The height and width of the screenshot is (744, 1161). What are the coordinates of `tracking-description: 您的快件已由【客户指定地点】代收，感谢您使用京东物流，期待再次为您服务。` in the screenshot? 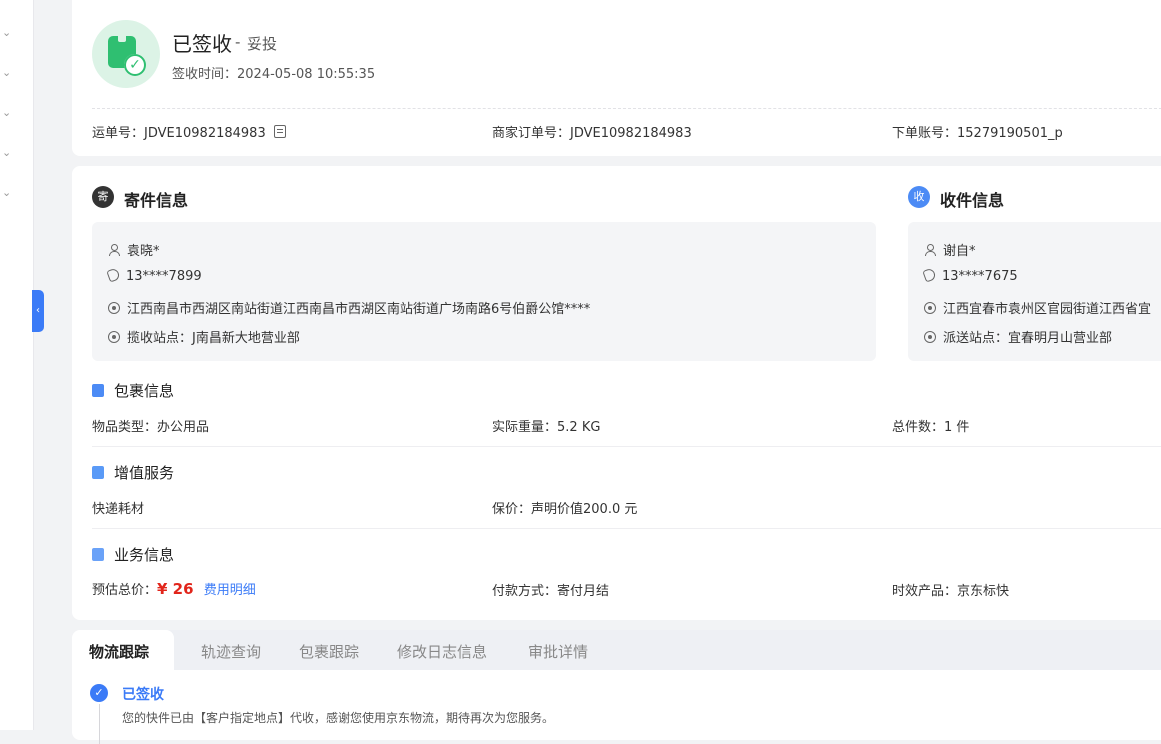 It's located at (338, 718).